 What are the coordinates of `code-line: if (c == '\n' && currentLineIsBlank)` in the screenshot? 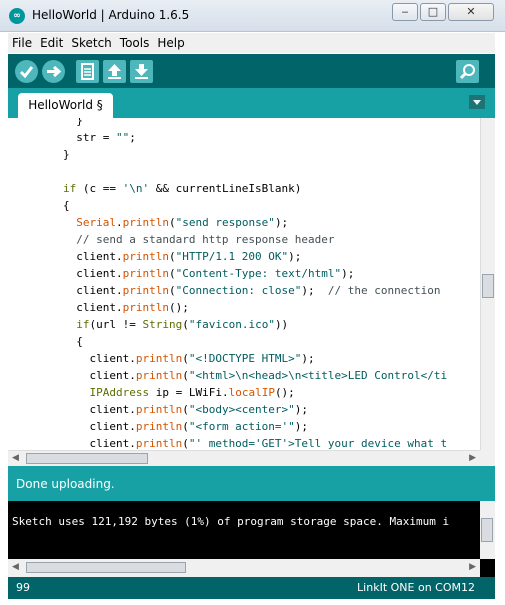 It's located at (245, 188).